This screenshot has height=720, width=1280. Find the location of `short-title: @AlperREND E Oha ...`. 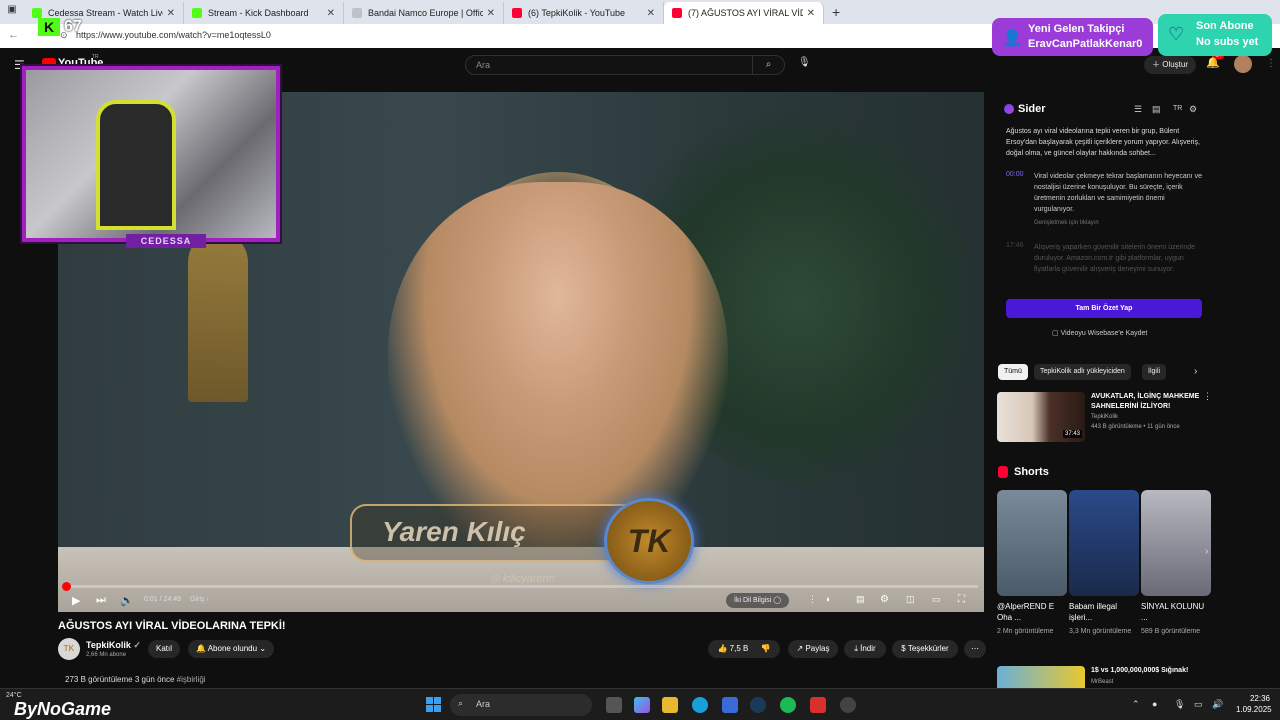

short-title: @AlperREND E Oha ... is located at coordinates (1029, 612).